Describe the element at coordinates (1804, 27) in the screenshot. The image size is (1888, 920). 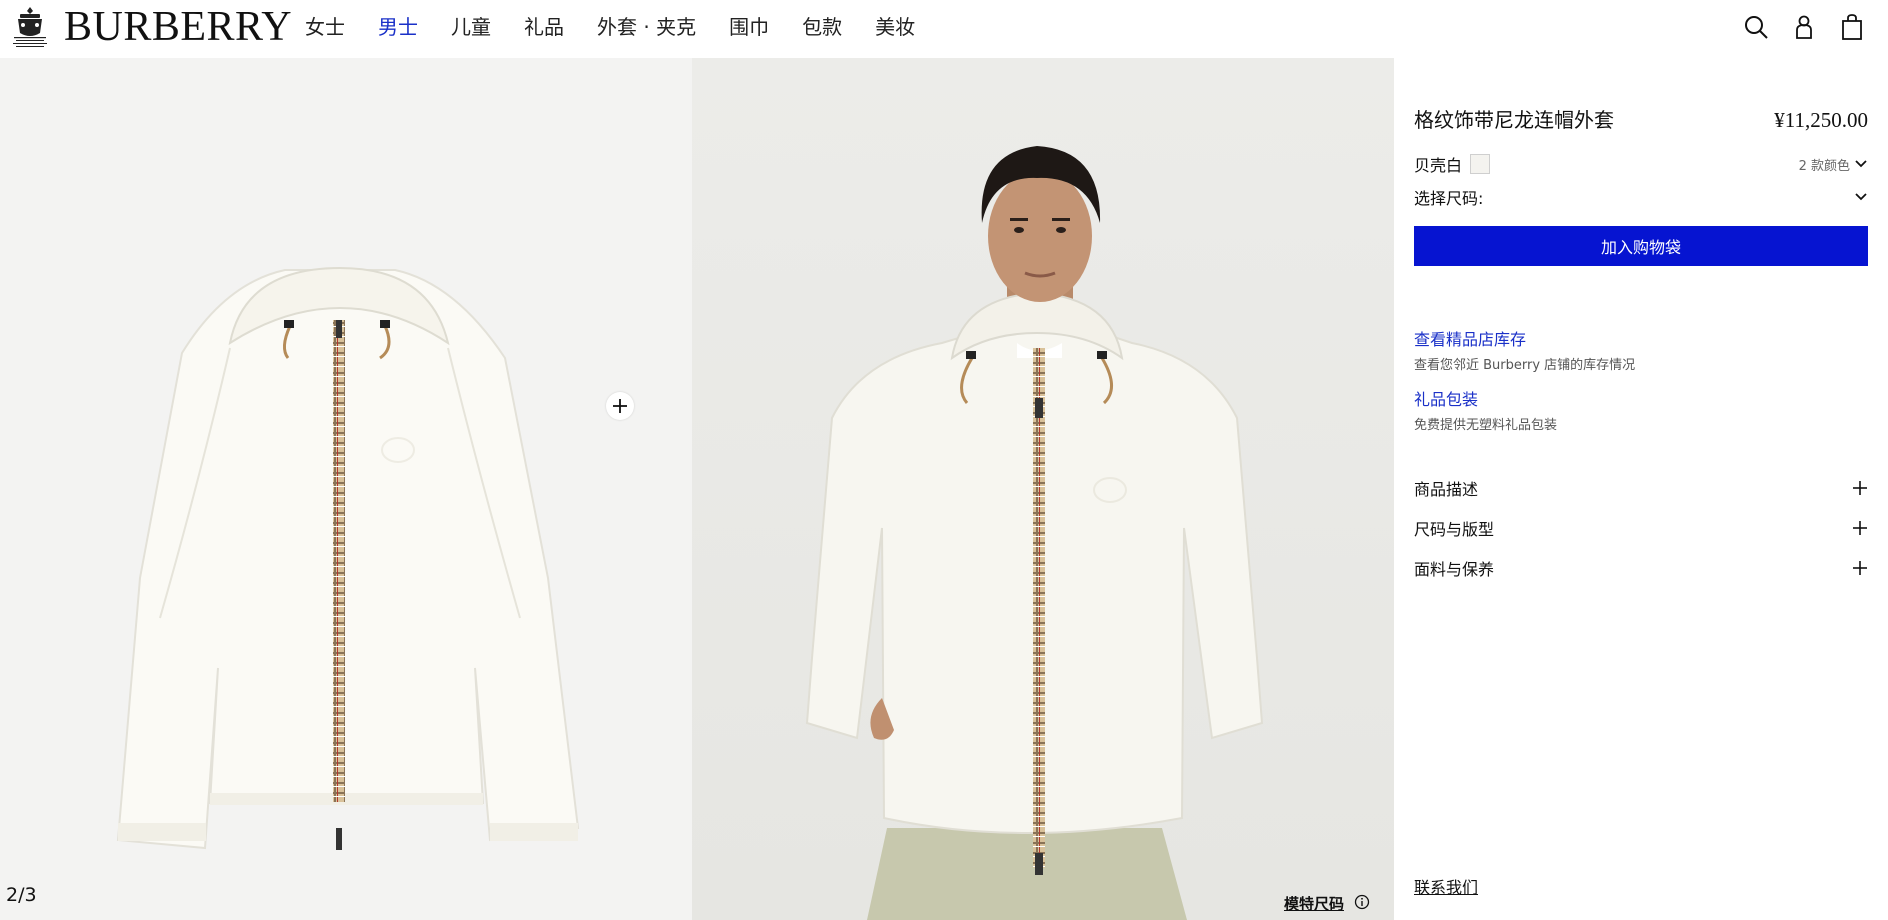
I see `account-icon` at that location.